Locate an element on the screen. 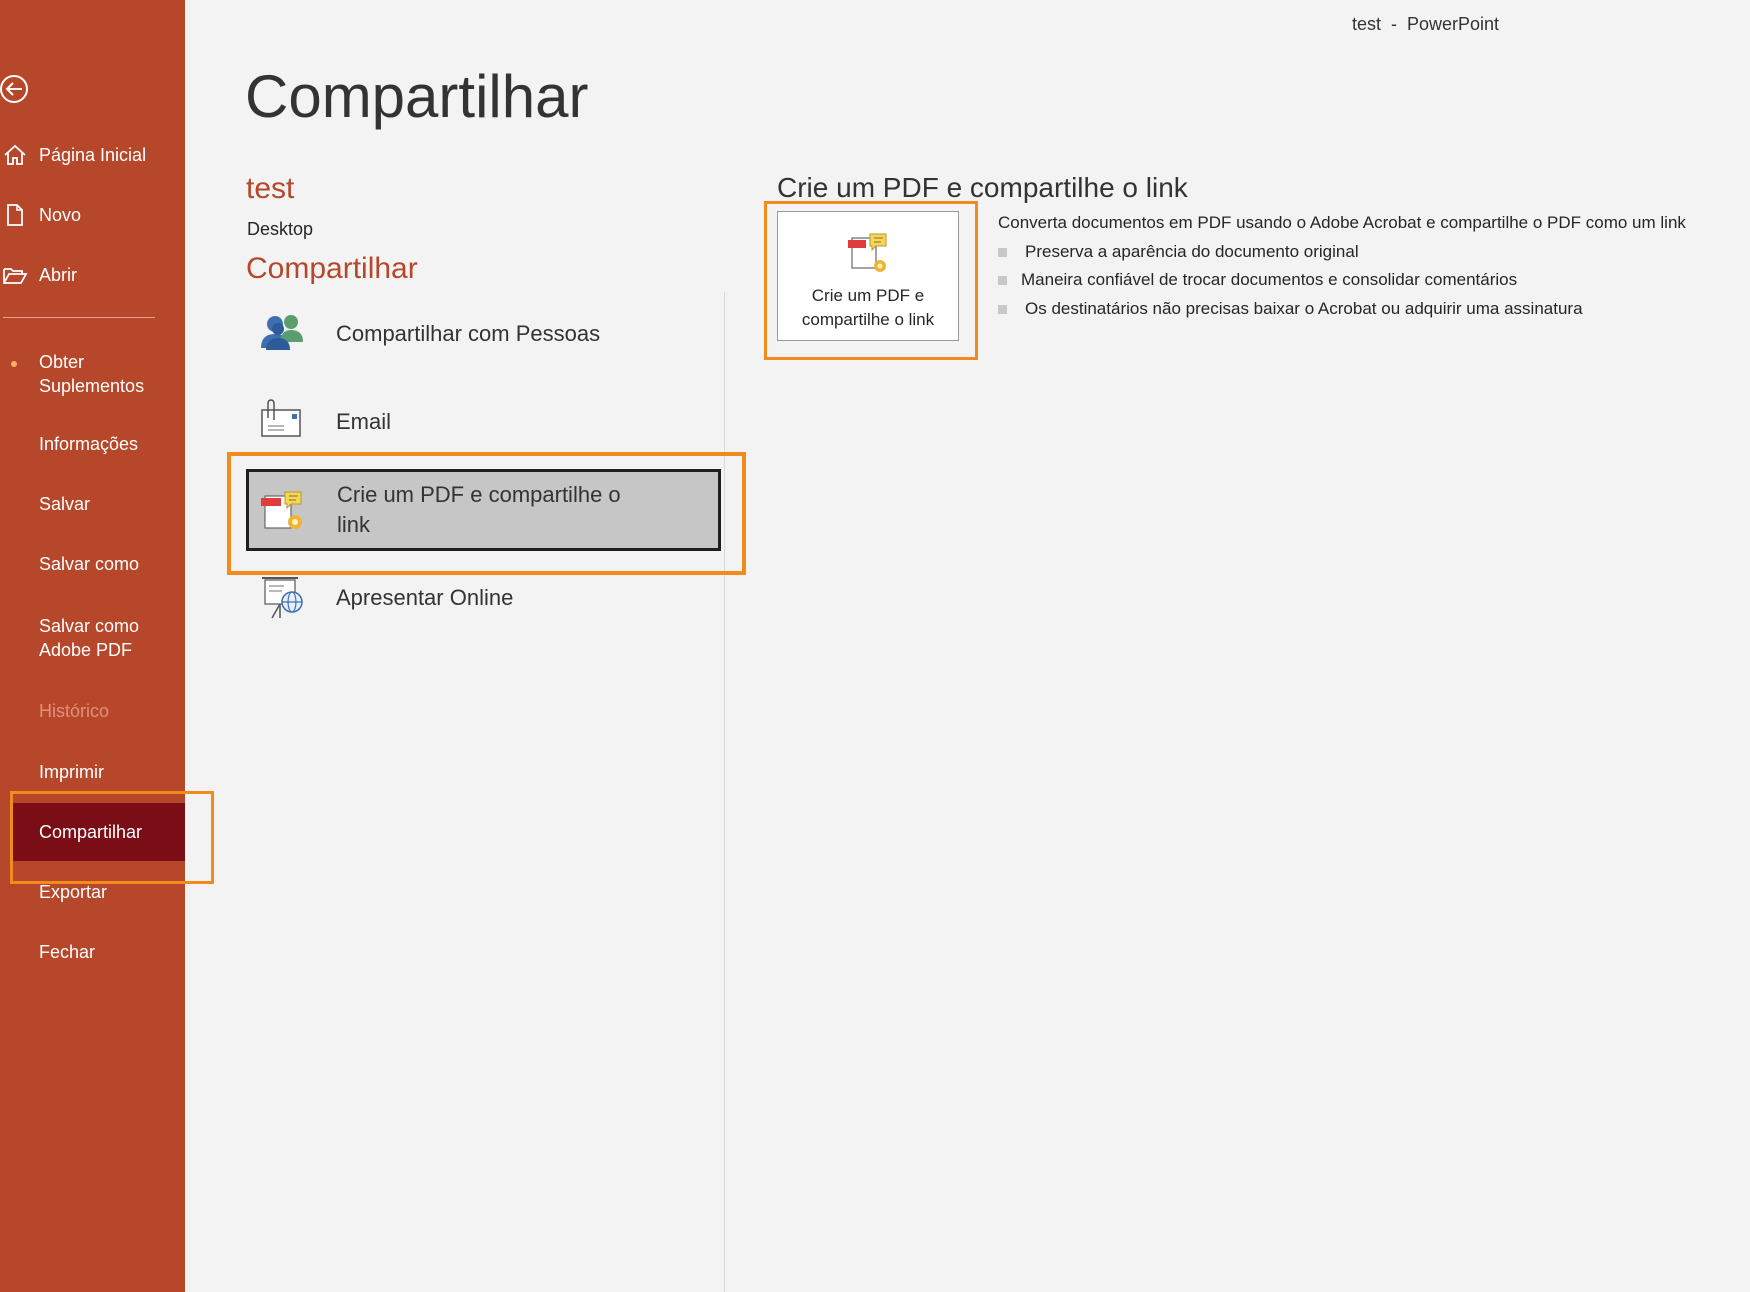  nav-share: Compartilhar is located at coordinates (98, 832).